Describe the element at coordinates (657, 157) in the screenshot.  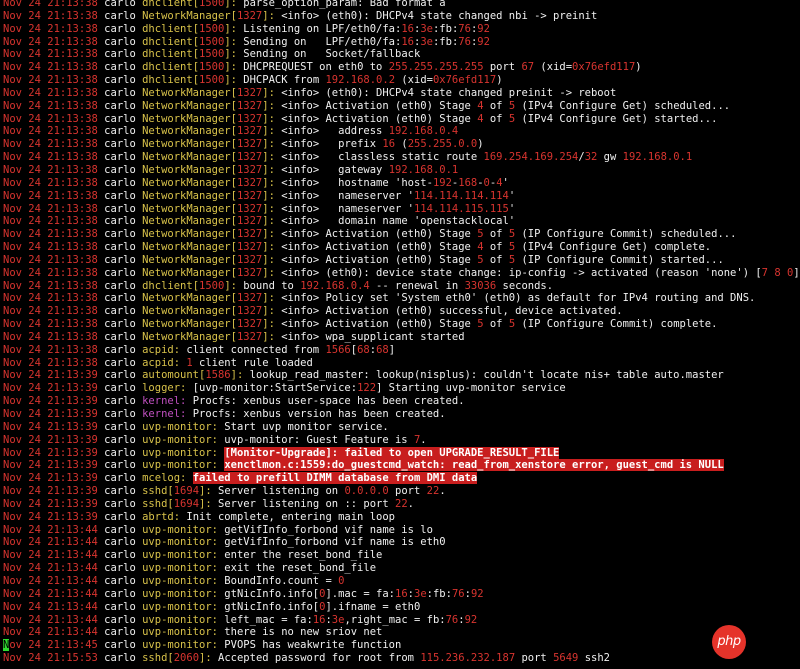
I see `log-number: 192.168.0.1` at that location.